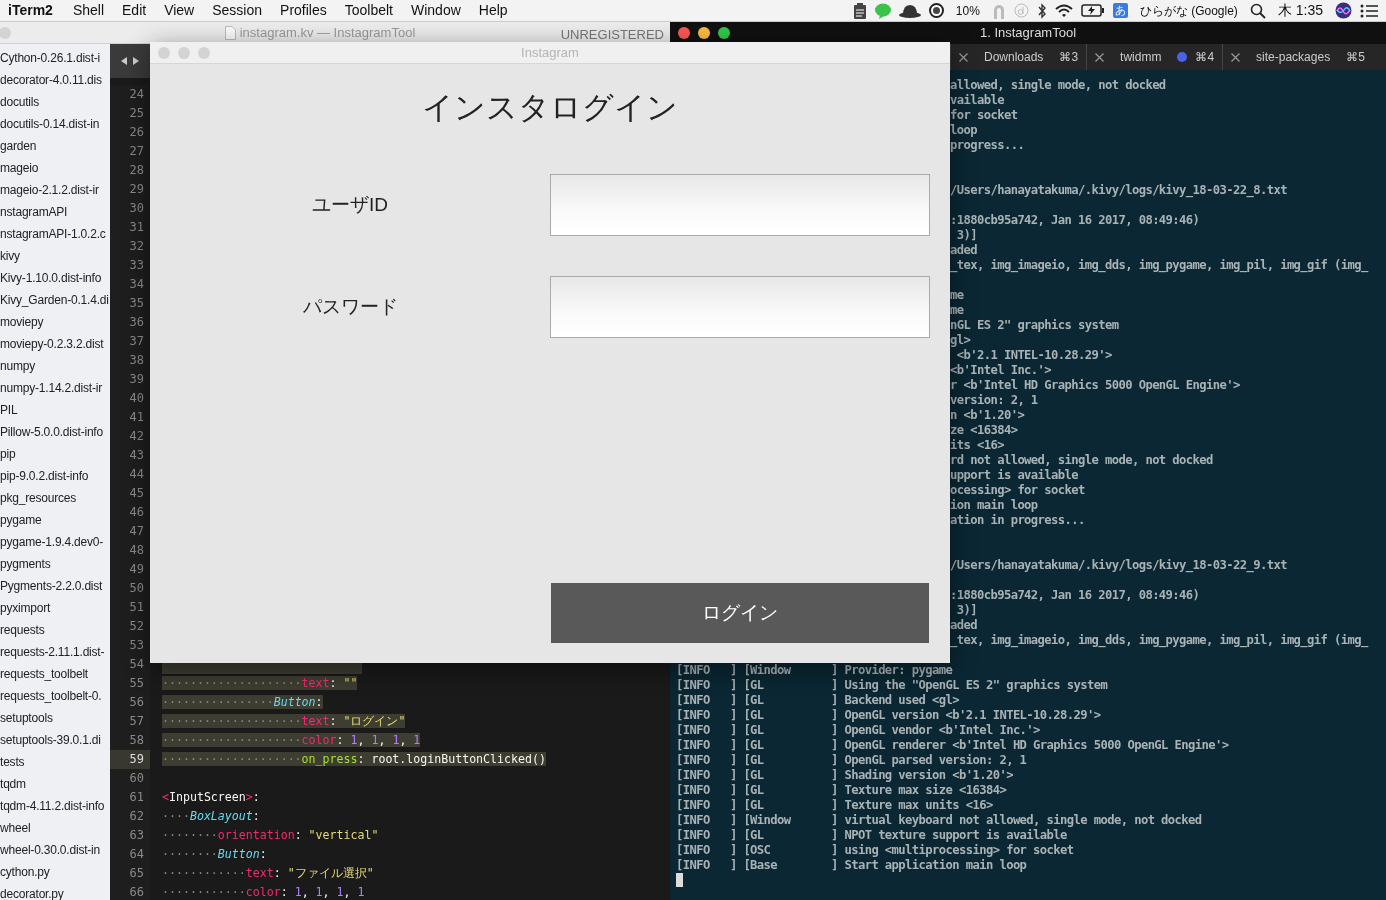 Image resolution: width=1386 pixels, height=900 pixels. What do you see at coordinates (130, 607) in the screenshot?
I see `line-number: 51` at bounding box center [130, 607].